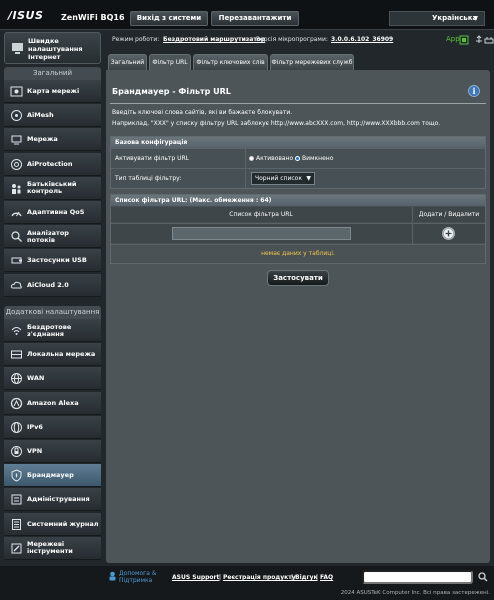 The width and height of the screenshot is (494, 600). What do you see at coordinates (16, 475) in the screenshot?
I see `firewall-icon` at bounding box center [16, 475].